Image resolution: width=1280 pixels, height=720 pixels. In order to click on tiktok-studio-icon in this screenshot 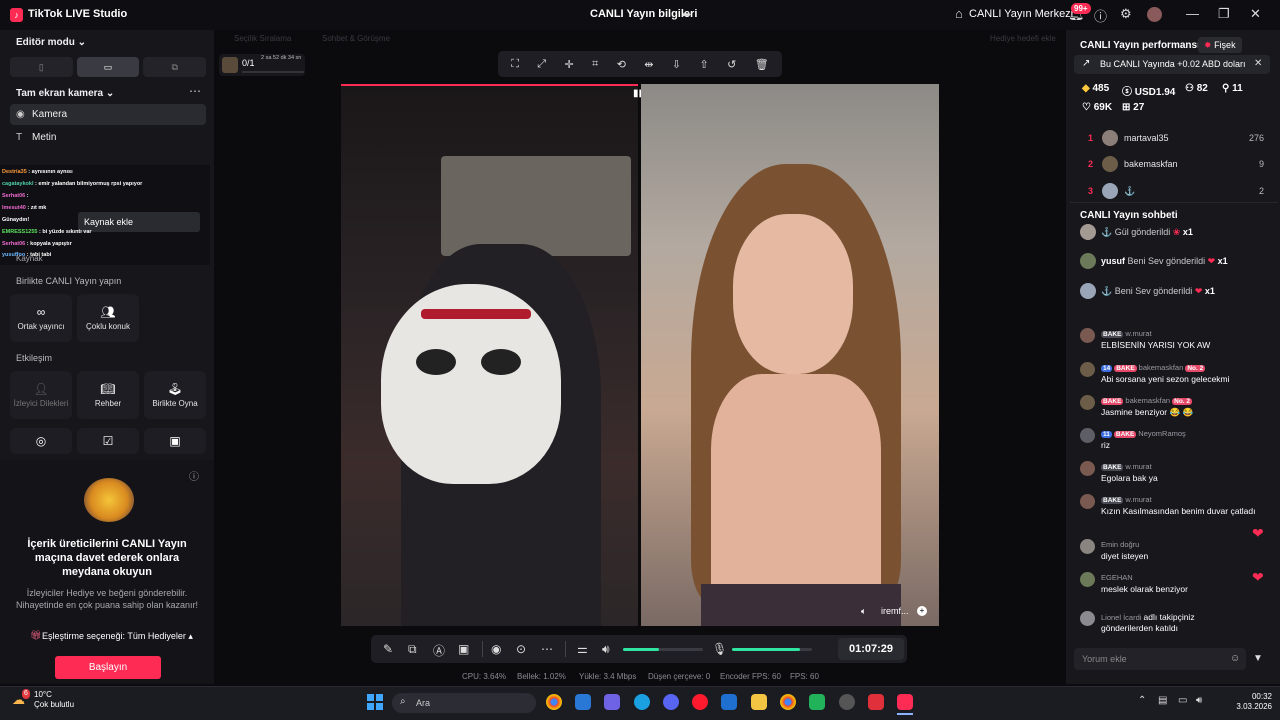, I will do `click(905, 702)`.